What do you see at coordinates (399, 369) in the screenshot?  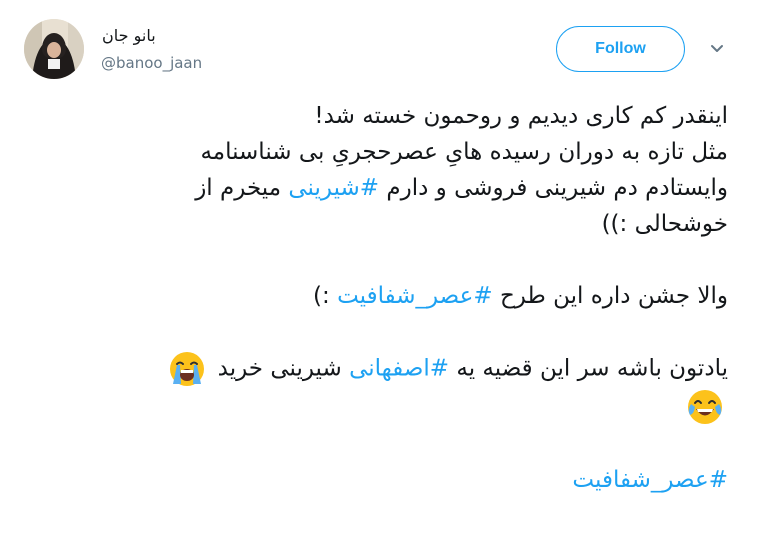 I see `hashtag-link: #اصفهانی` at bounding box center [399, 369].